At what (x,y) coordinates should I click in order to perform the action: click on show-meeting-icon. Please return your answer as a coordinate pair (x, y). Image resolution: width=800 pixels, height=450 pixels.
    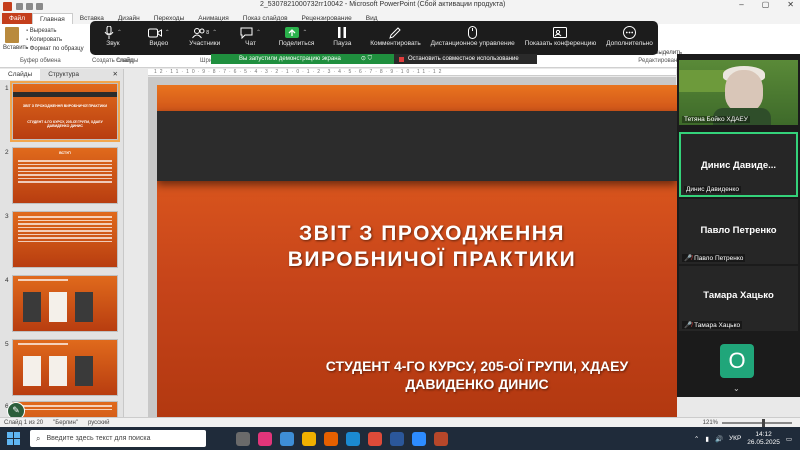
    Looking at the image, I should click on (560, 32).